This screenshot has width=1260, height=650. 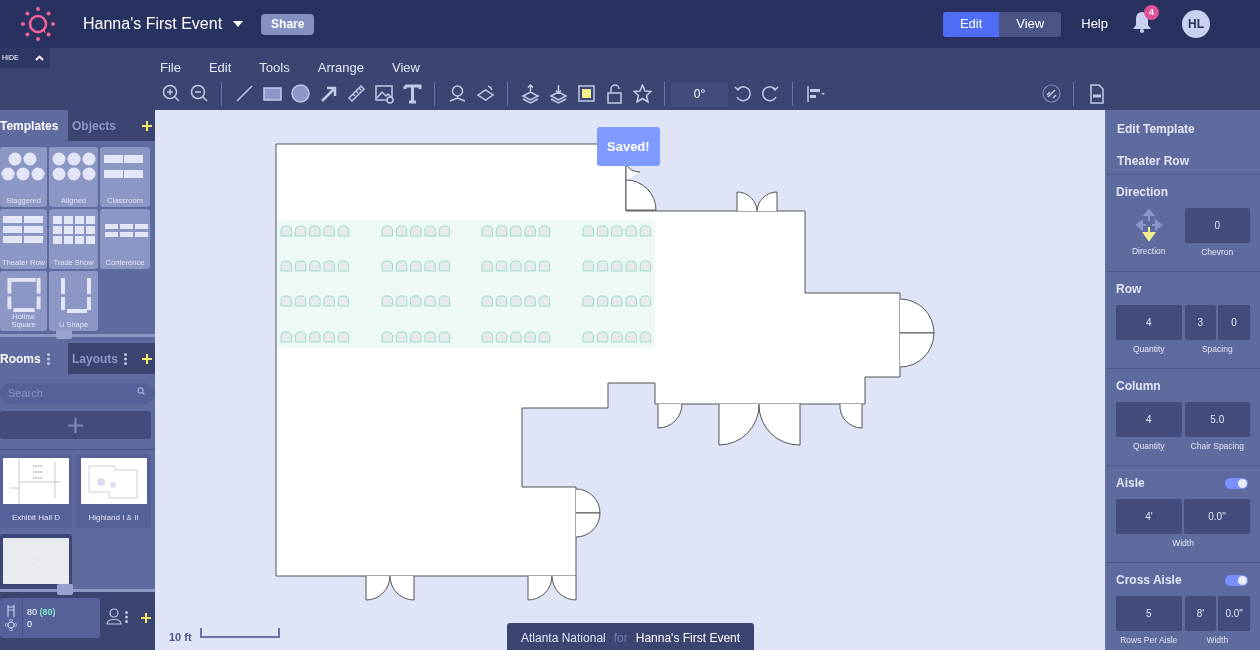 I want to click on rotation-field: 0°, so click(x=699, y=94).